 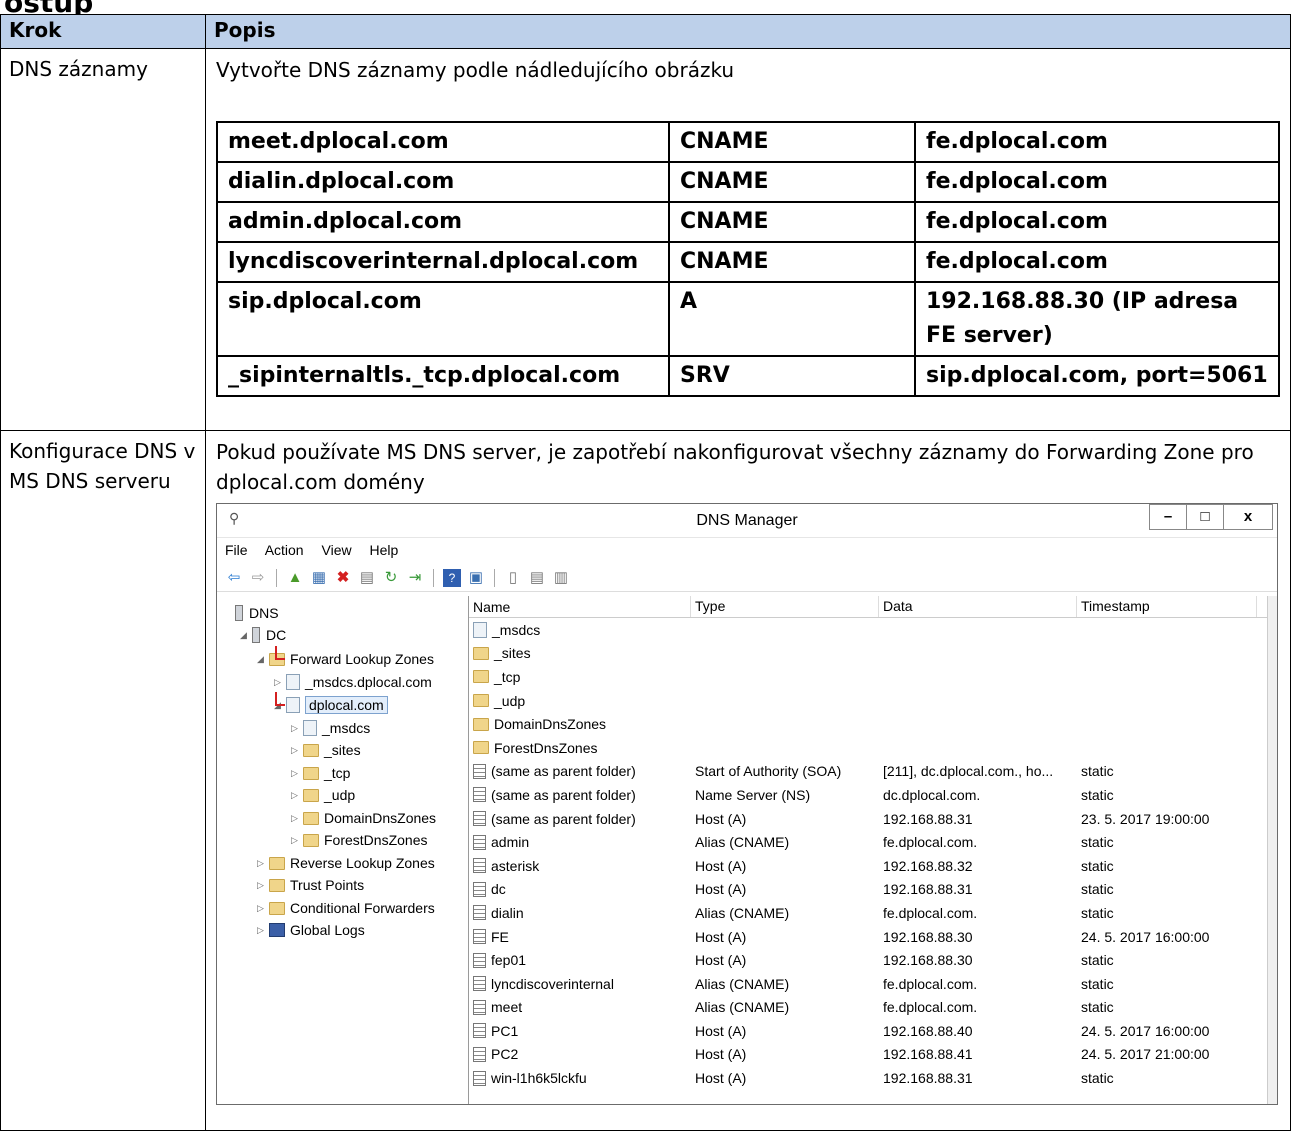 I want to click on column-data: Data, so click(x=978, y=606).